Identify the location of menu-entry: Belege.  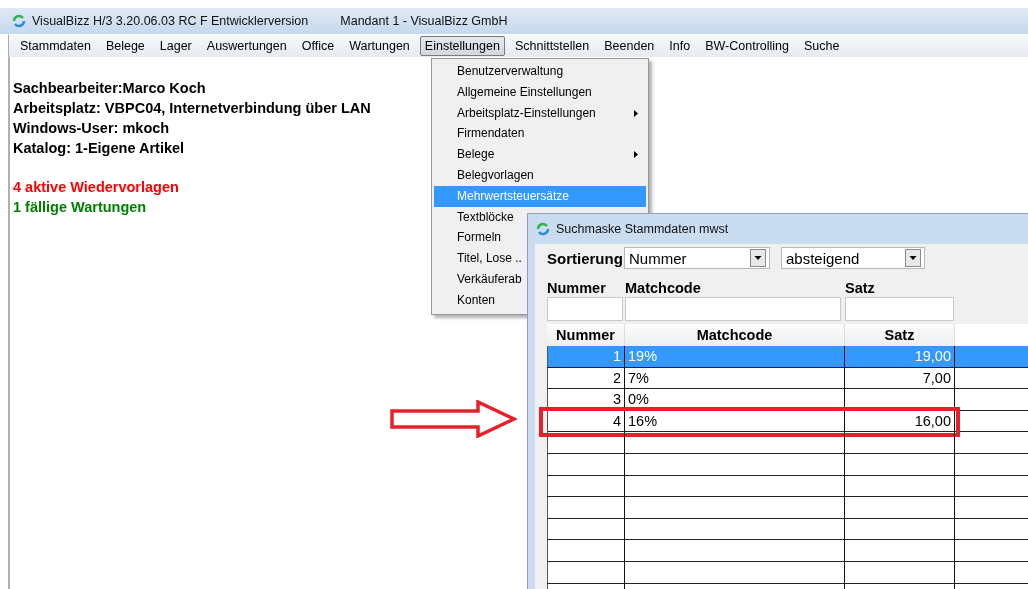
(540, 154).